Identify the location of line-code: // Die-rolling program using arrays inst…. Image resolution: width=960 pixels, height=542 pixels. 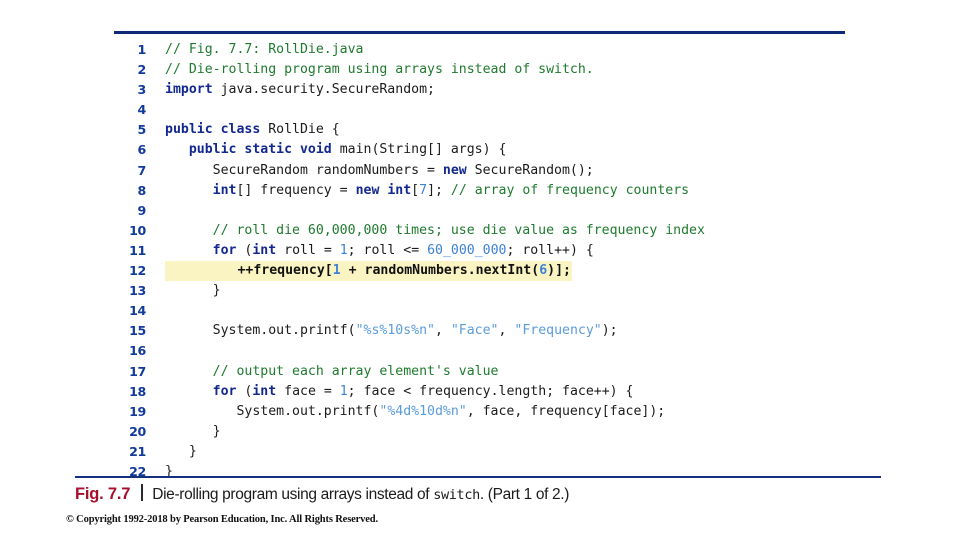
(379, 70).